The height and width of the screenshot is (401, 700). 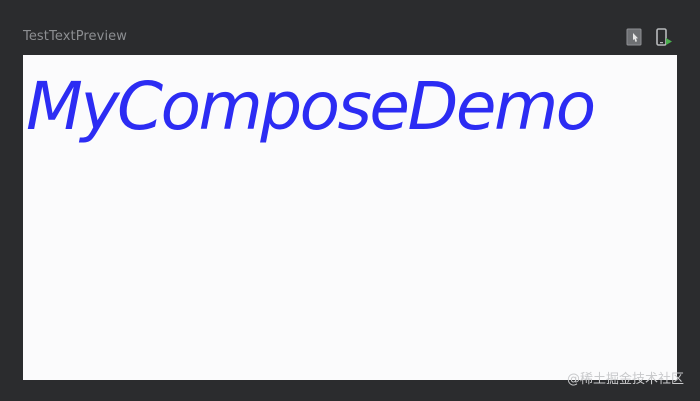 What do you see at coordinates (625, 379) in the screenshot?
I see `watermark: @稀土掘金技术社区` at bounding box center [625, 379].